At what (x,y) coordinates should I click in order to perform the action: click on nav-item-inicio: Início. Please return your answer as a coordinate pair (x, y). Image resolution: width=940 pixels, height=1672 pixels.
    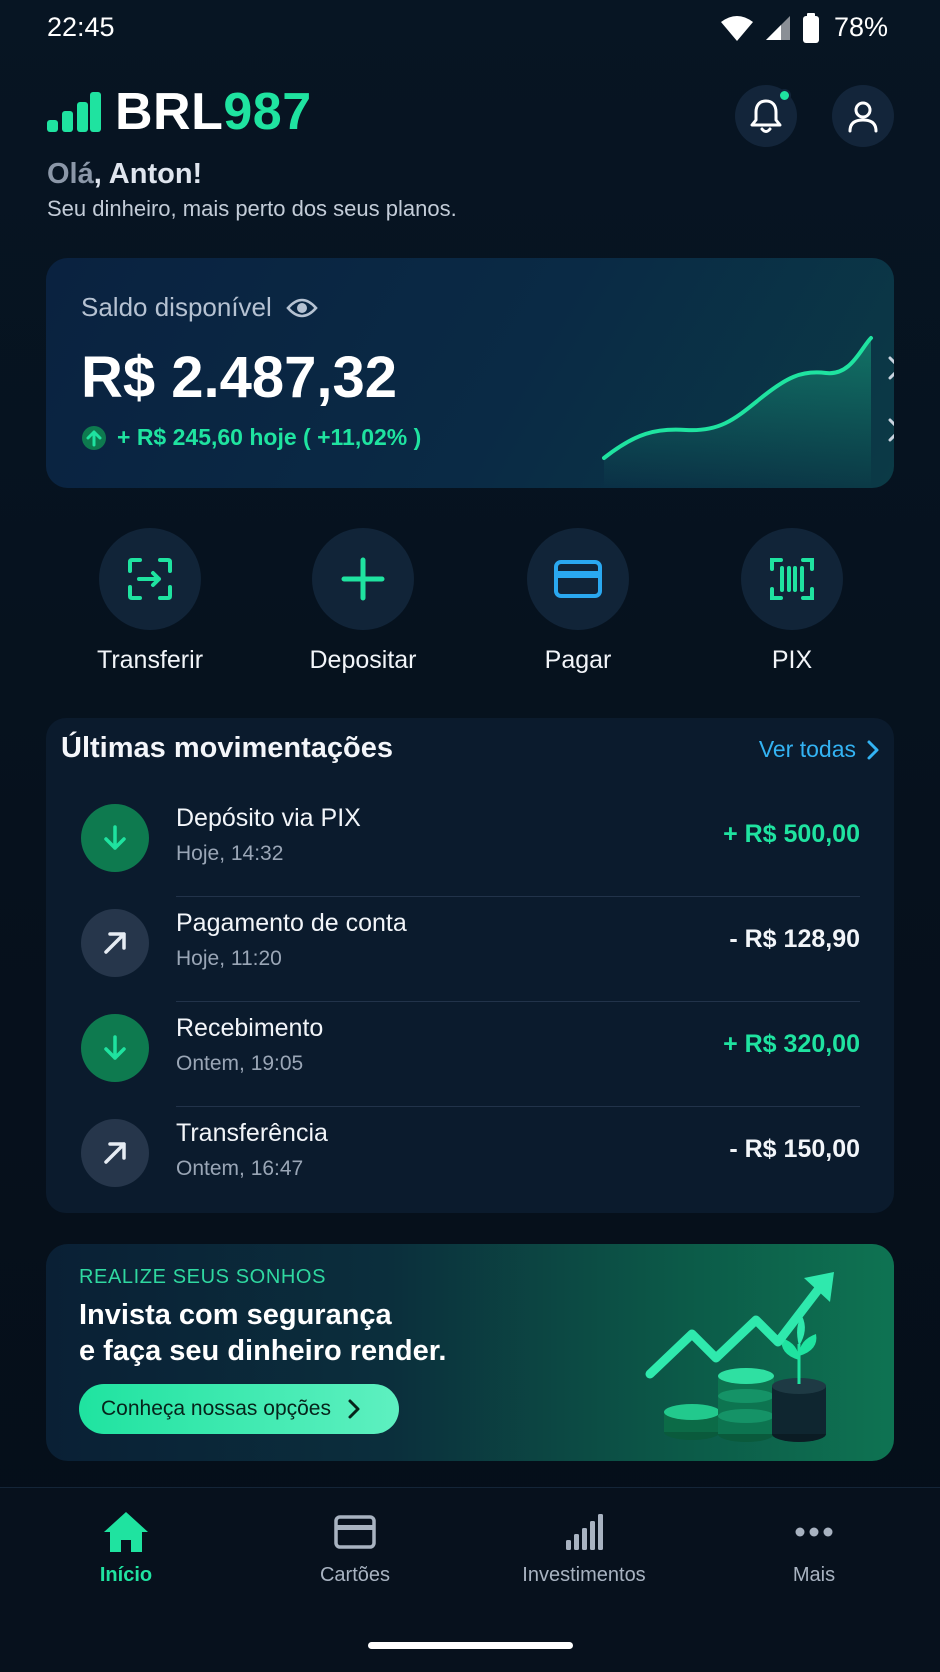
    Looking at the image, I should click on (126, 1548).